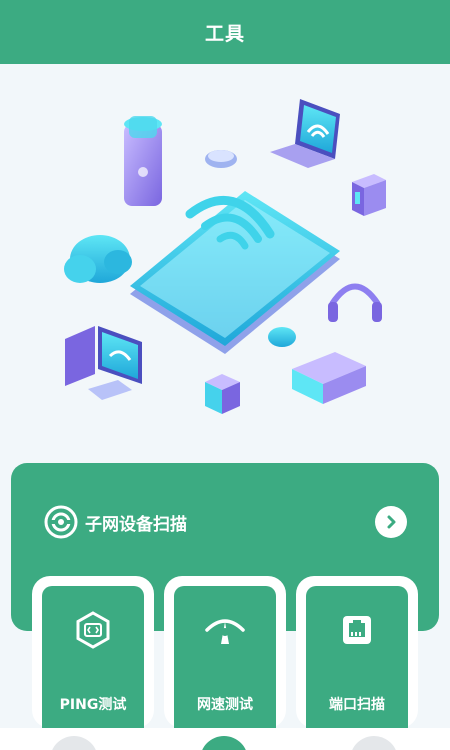 The height and width of the screenshot is (750, 450). I want to click on top-header: 工具, so click(225, 32).